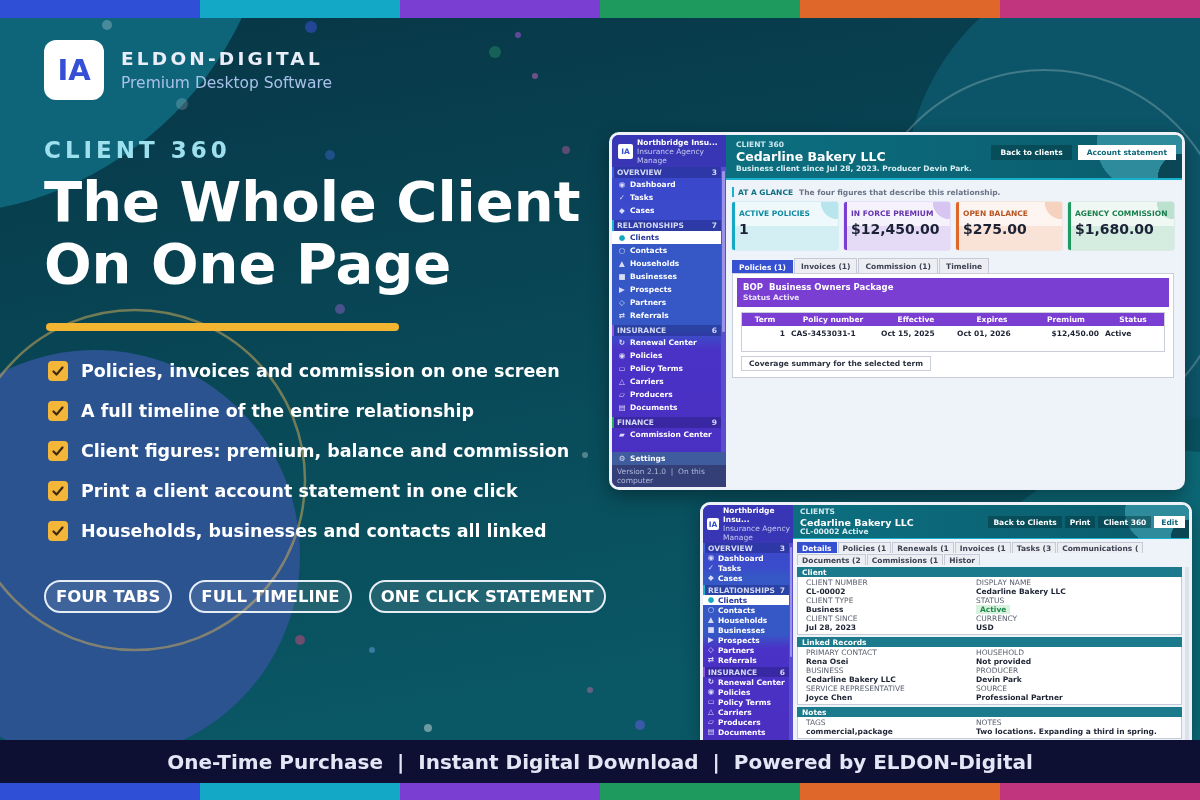 The height and width of the screenshot is (800, 1200). What do you see at coordinates (831, 287) in the screenshot?
I see `policy-name: Business Owners Package` at bounding box center [831, 287].